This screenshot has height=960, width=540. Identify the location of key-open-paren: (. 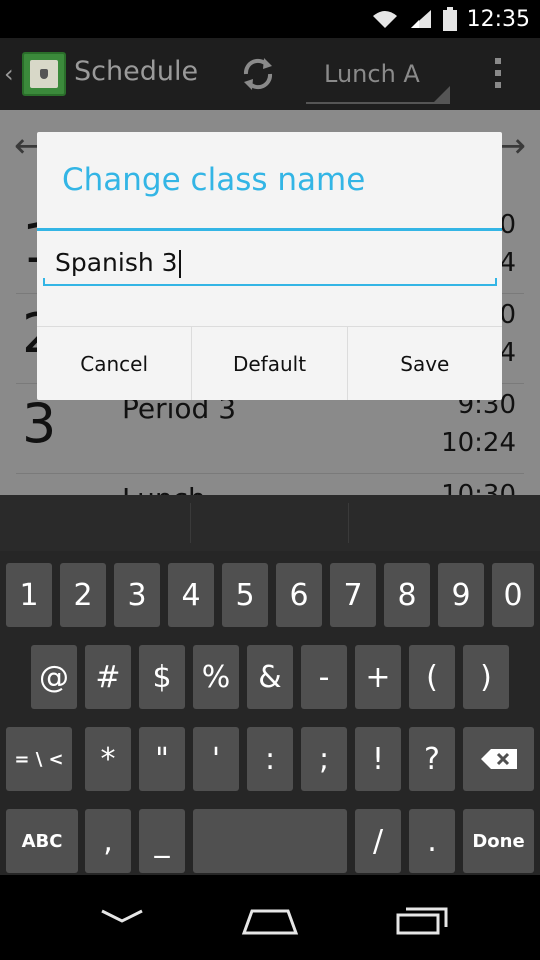
(432, 677).